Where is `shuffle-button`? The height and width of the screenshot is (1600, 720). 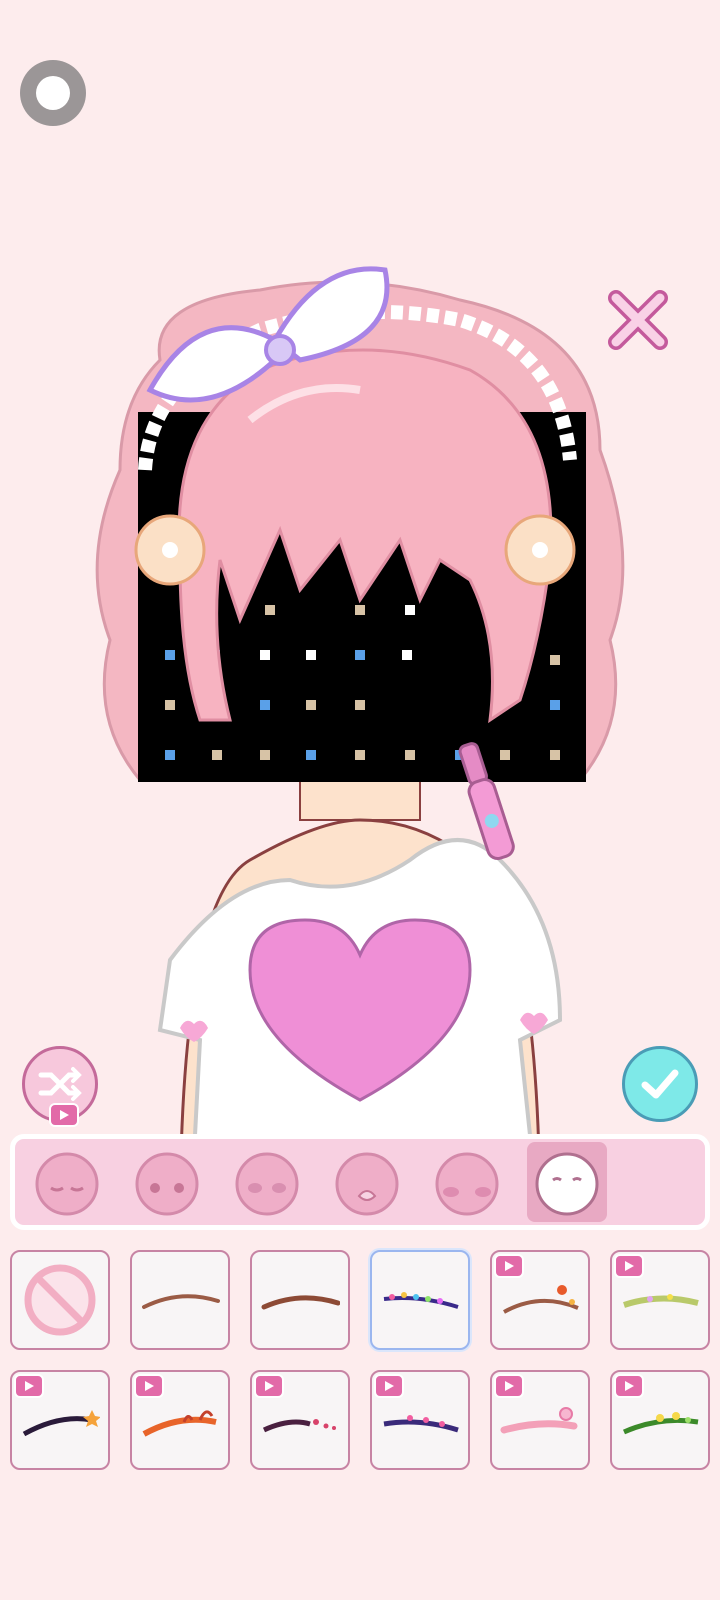 shuffle-button is located at coordinates (60, 1086).